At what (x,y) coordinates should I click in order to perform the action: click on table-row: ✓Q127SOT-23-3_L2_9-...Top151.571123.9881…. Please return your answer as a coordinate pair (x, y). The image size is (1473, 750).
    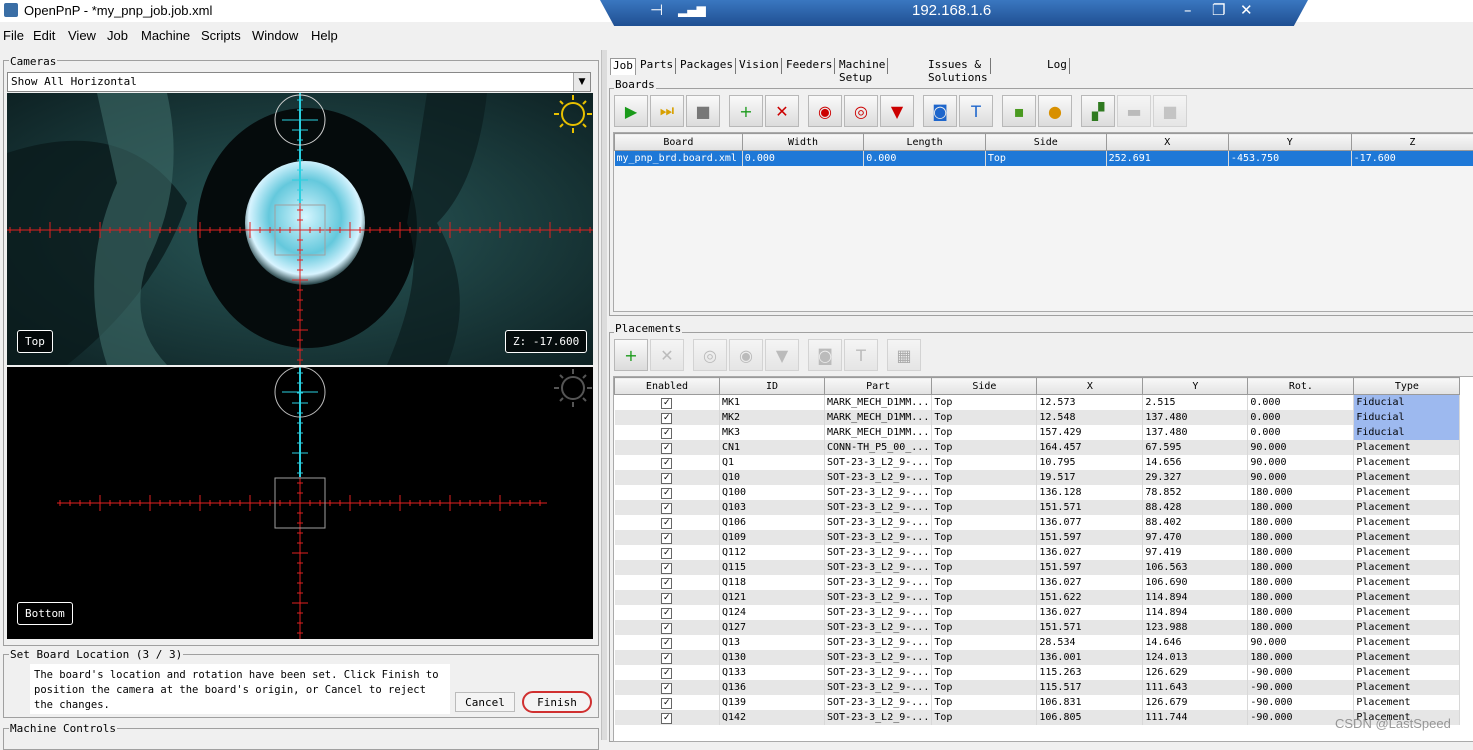
    Looking at the image, I should click on (1037, 627).